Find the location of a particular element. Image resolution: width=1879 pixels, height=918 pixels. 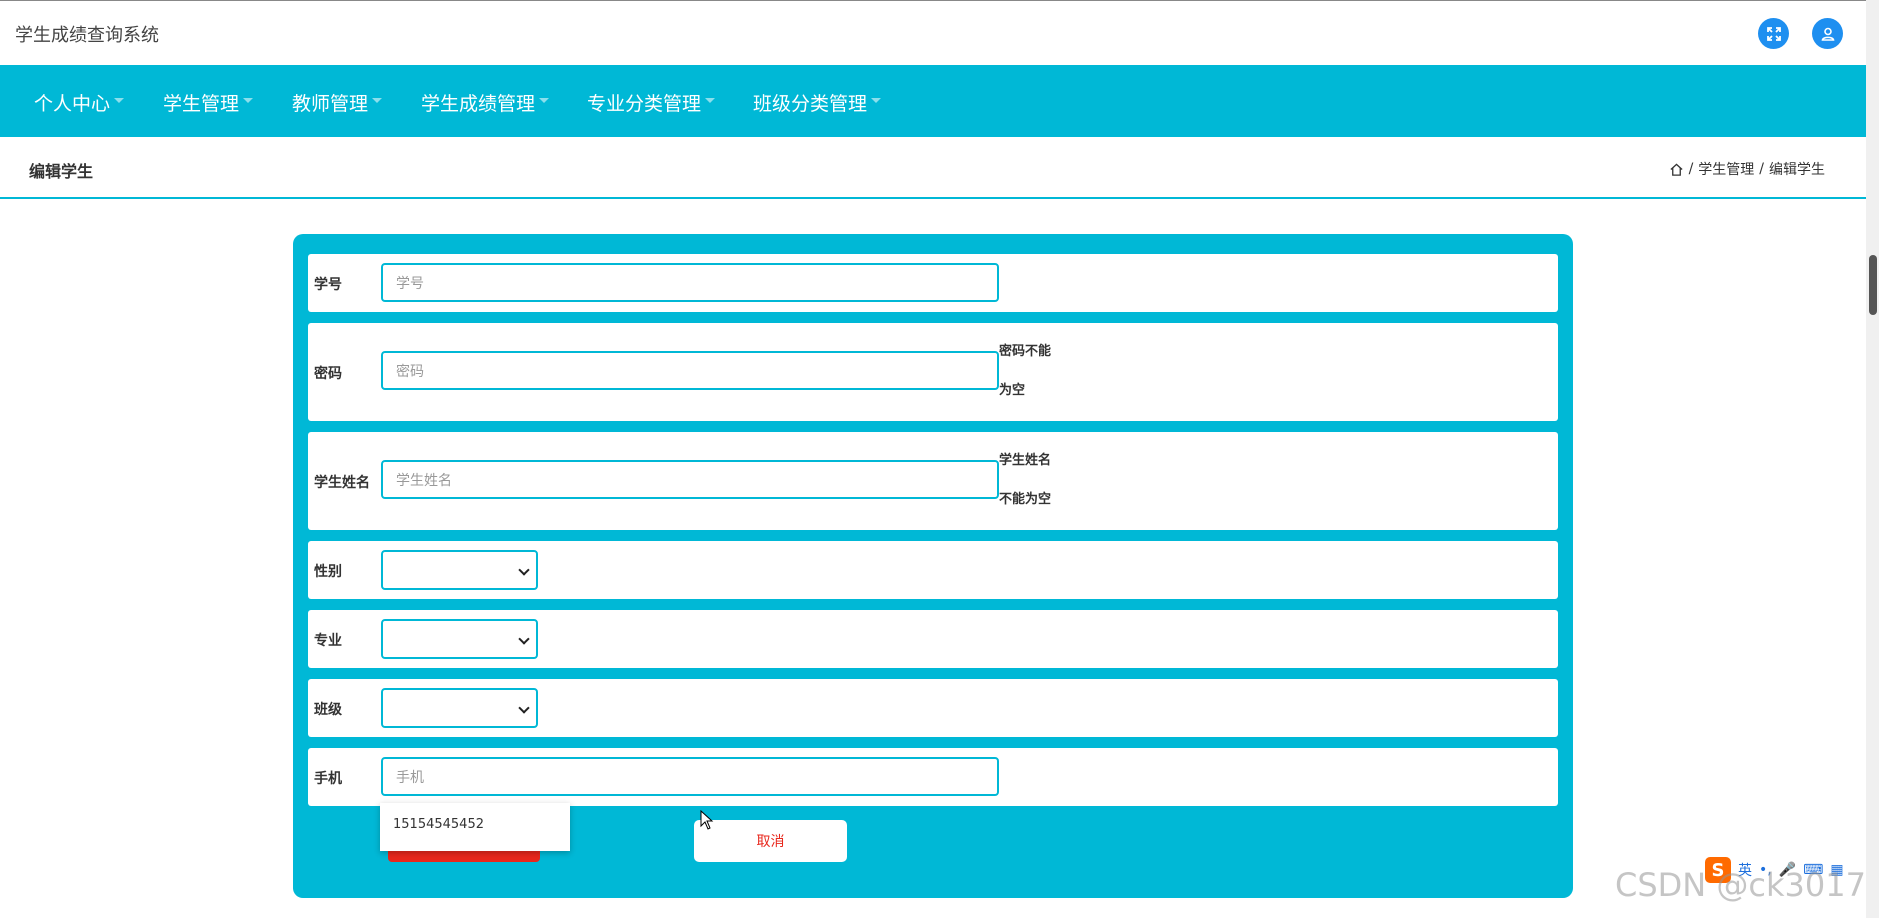

breadcrumb: / 学生管理 / 编辑学生 is located at coordinates (1747, 169).